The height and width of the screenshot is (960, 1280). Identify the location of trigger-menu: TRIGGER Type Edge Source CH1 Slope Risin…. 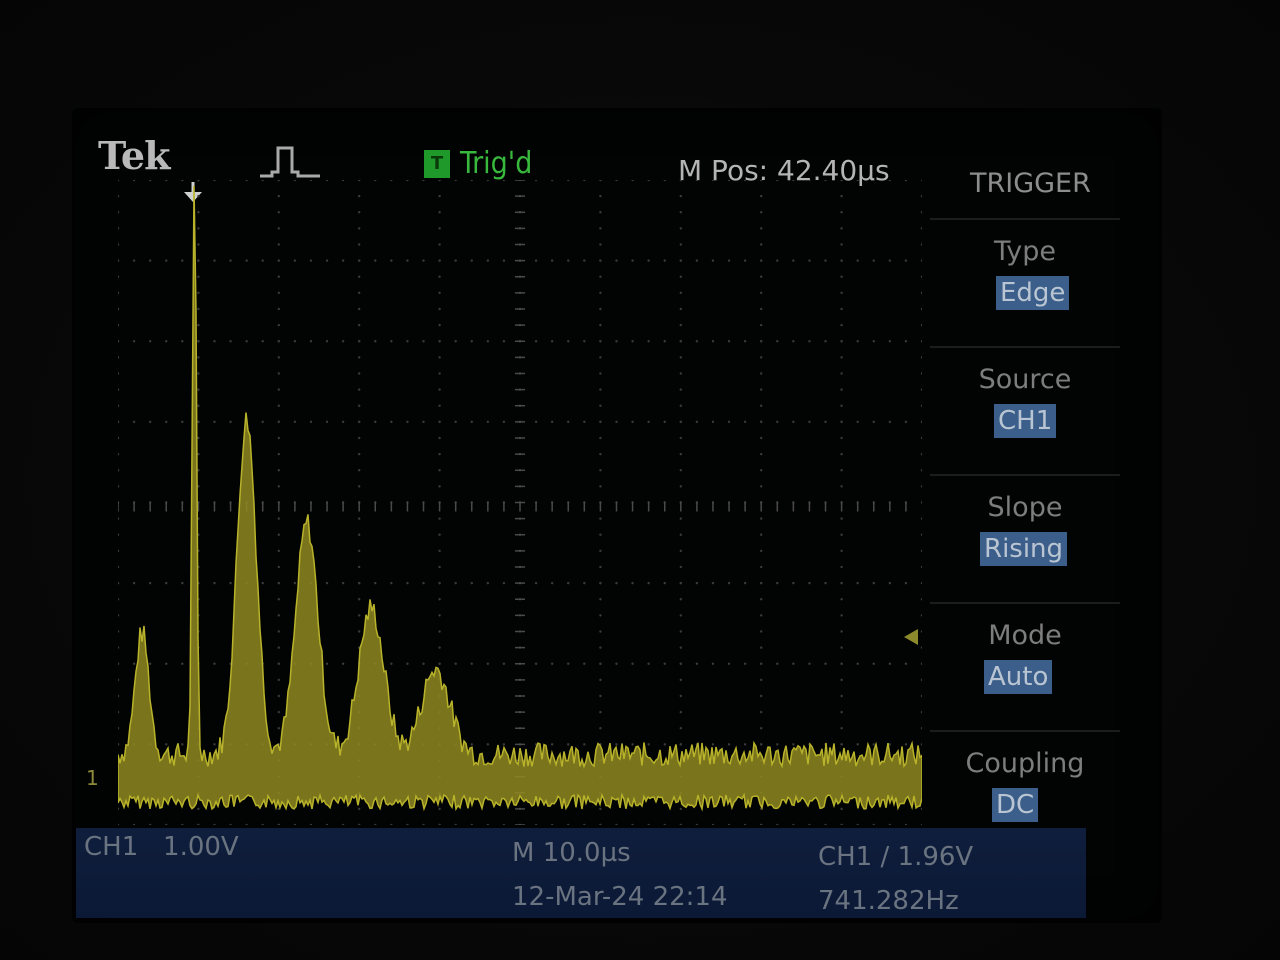
(1025, 500).